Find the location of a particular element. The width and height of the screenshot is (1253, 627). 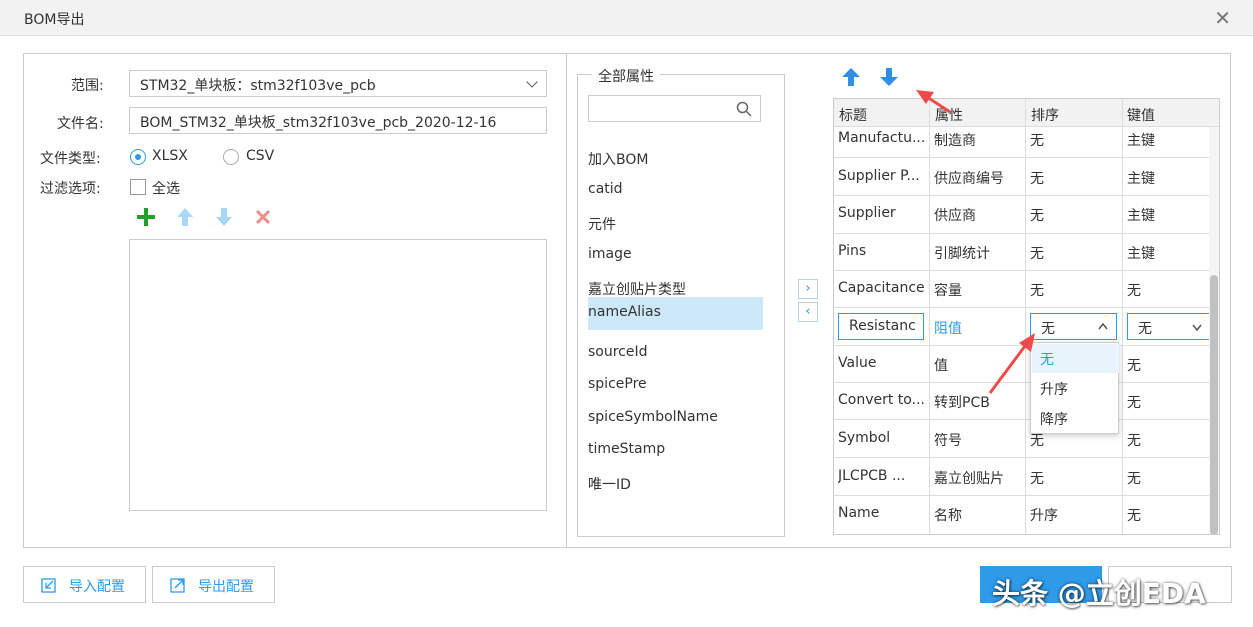

table-row: JLCPCB ... 嘉立创贴片 无 无 is located at coordinates (1022, 477).